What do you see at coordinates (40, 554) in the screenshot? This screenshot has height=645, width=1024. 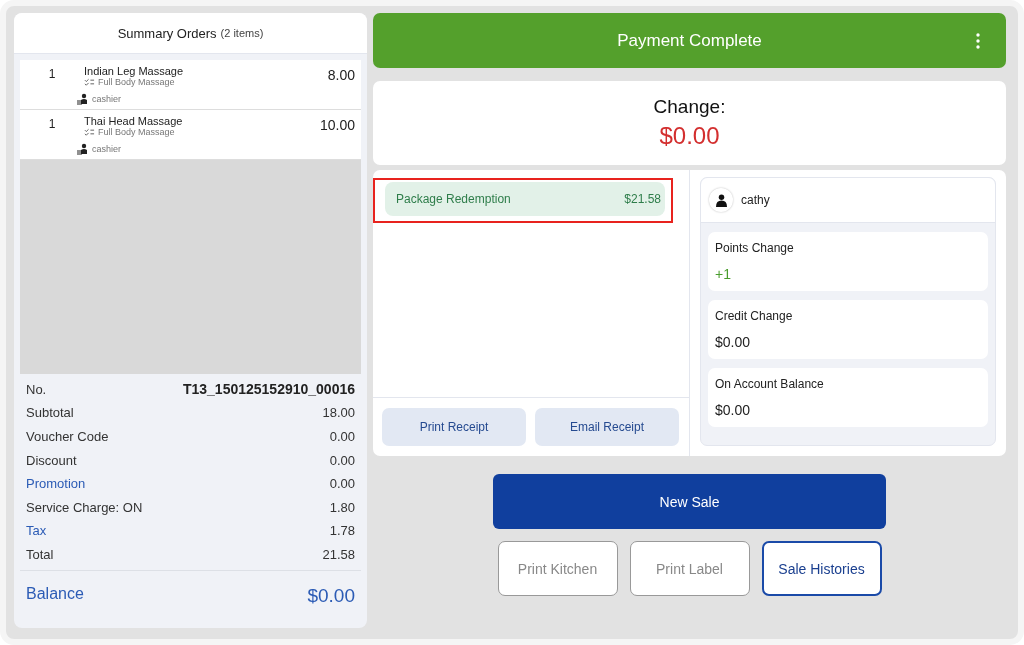 I see `summary-label: Total` at bounding box center [40, 554].